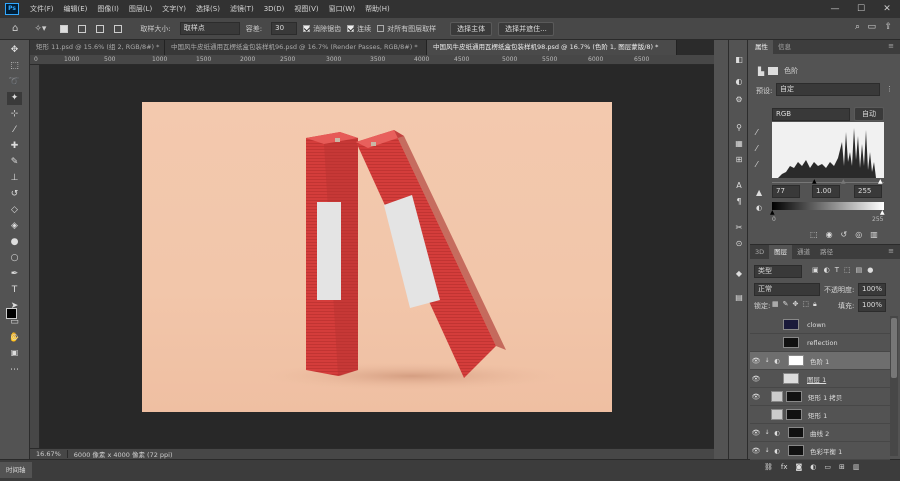  I want to click on quick-mask-icon: ◎, so click(14, 336).